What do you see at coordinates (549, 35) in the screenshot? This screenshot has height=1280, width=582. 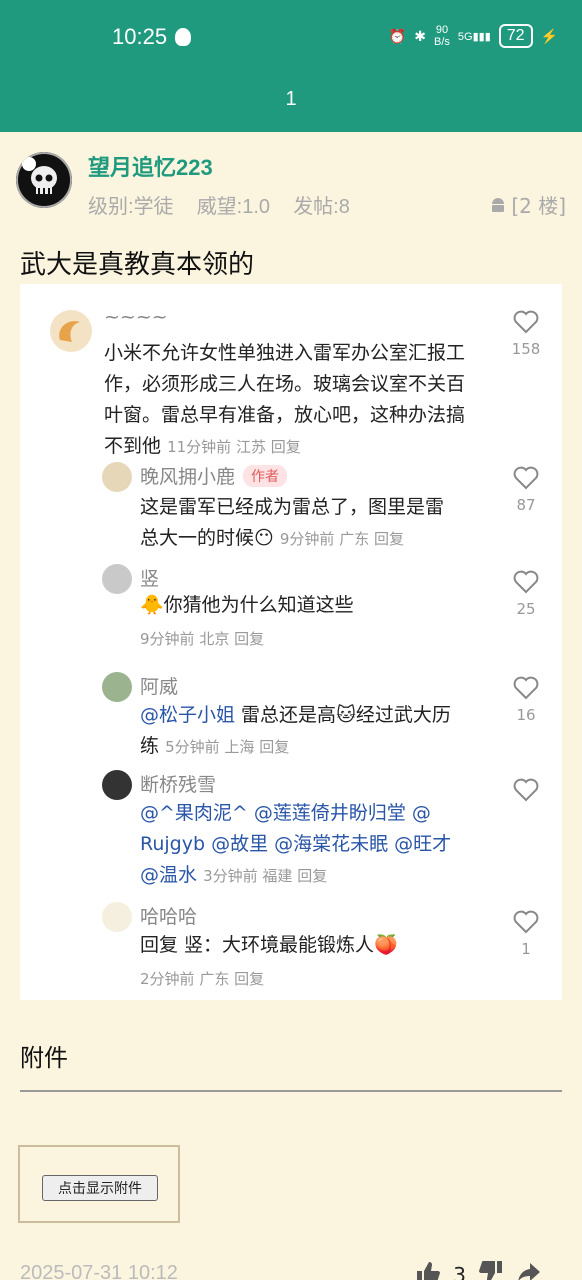 I see `charging-icon: ⚡` at bounding box center [549, 35].